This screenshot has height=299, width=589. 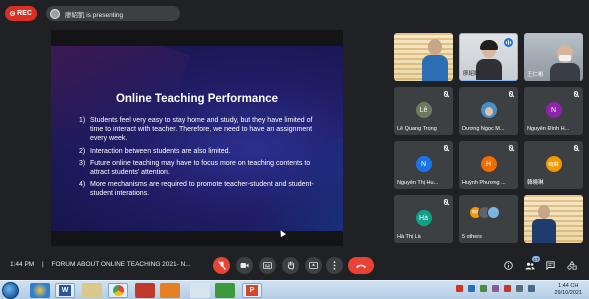 What do you see at coordinates (22, 264) in the screenshot?
I see `meeting-time: 1:44 PM` at bounding box center [22, 264].